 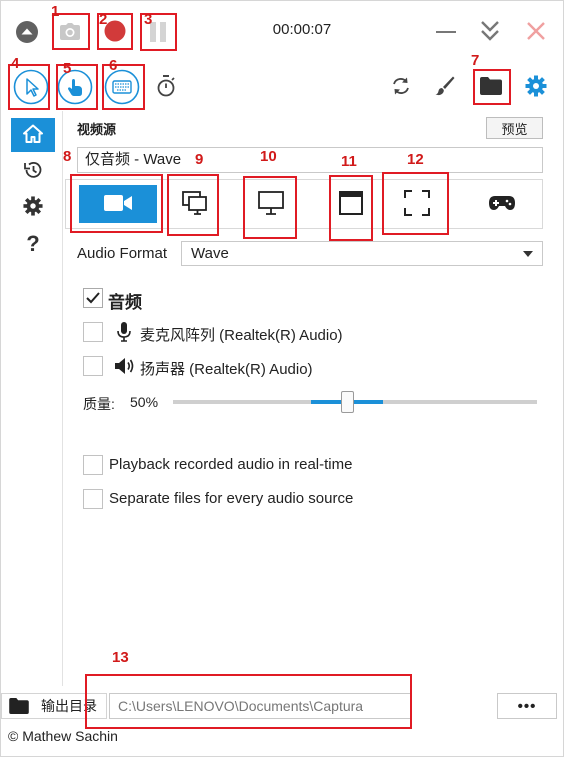 I want to click on sidebar-item-help: ?, so click(x=33, y=244).